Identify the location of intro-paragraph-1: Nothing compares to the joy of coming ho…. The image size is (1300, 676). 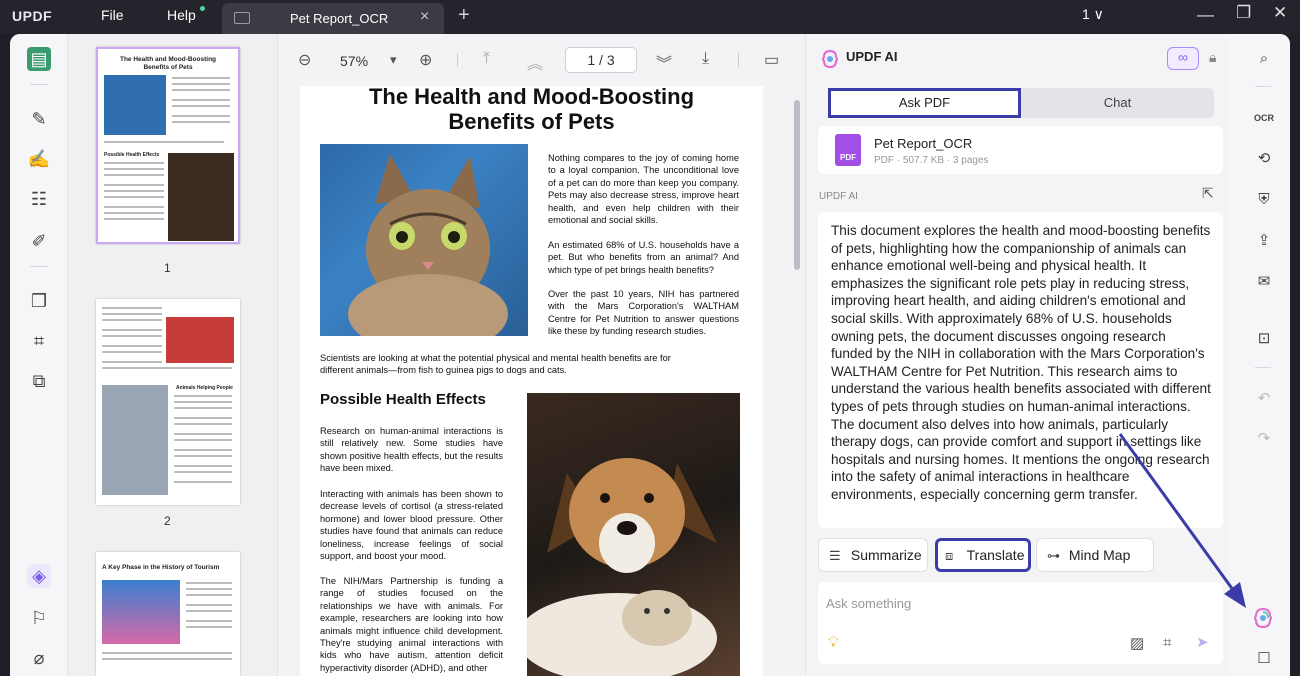
(643, 189).